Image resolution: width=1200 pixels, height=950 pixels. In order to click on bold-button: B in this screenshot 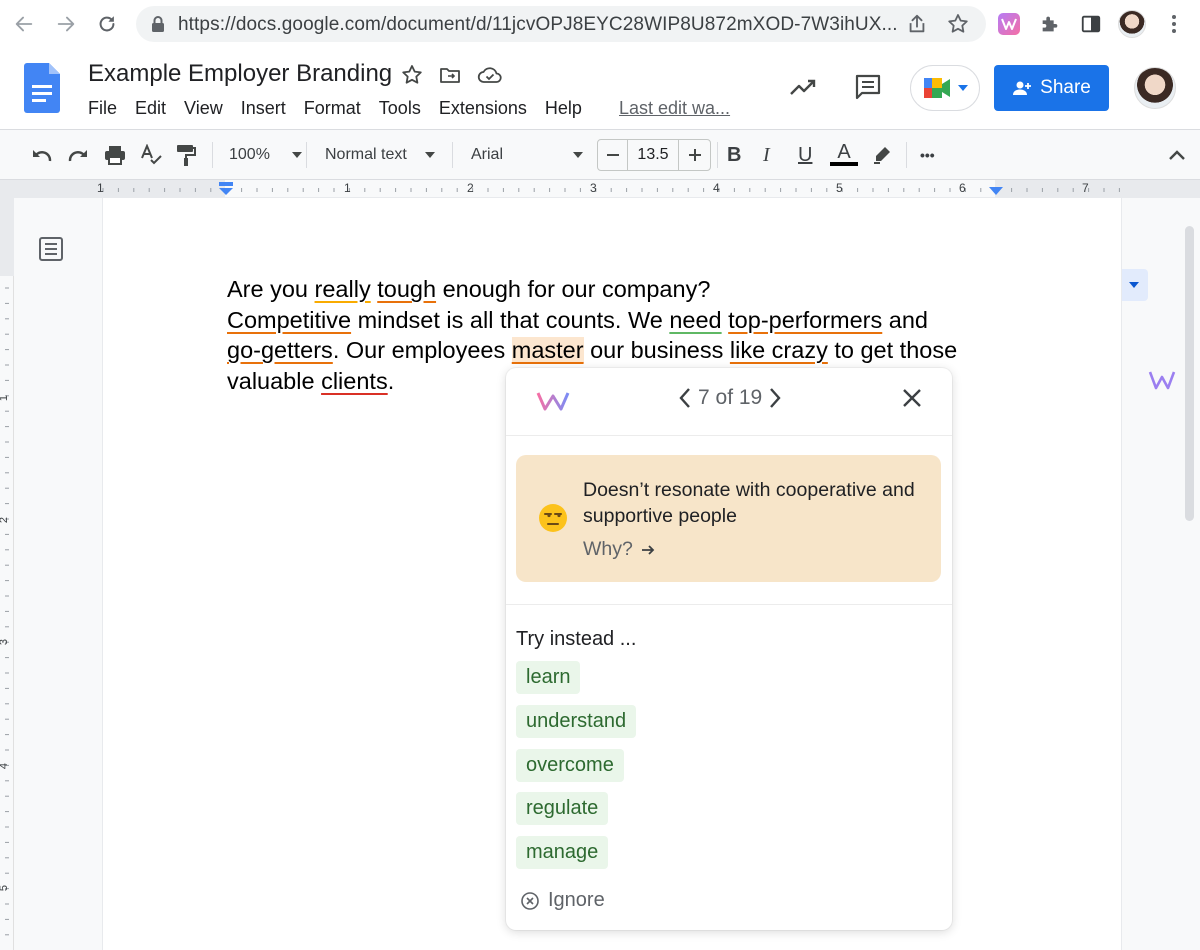, I will do `click(734, 155)`.